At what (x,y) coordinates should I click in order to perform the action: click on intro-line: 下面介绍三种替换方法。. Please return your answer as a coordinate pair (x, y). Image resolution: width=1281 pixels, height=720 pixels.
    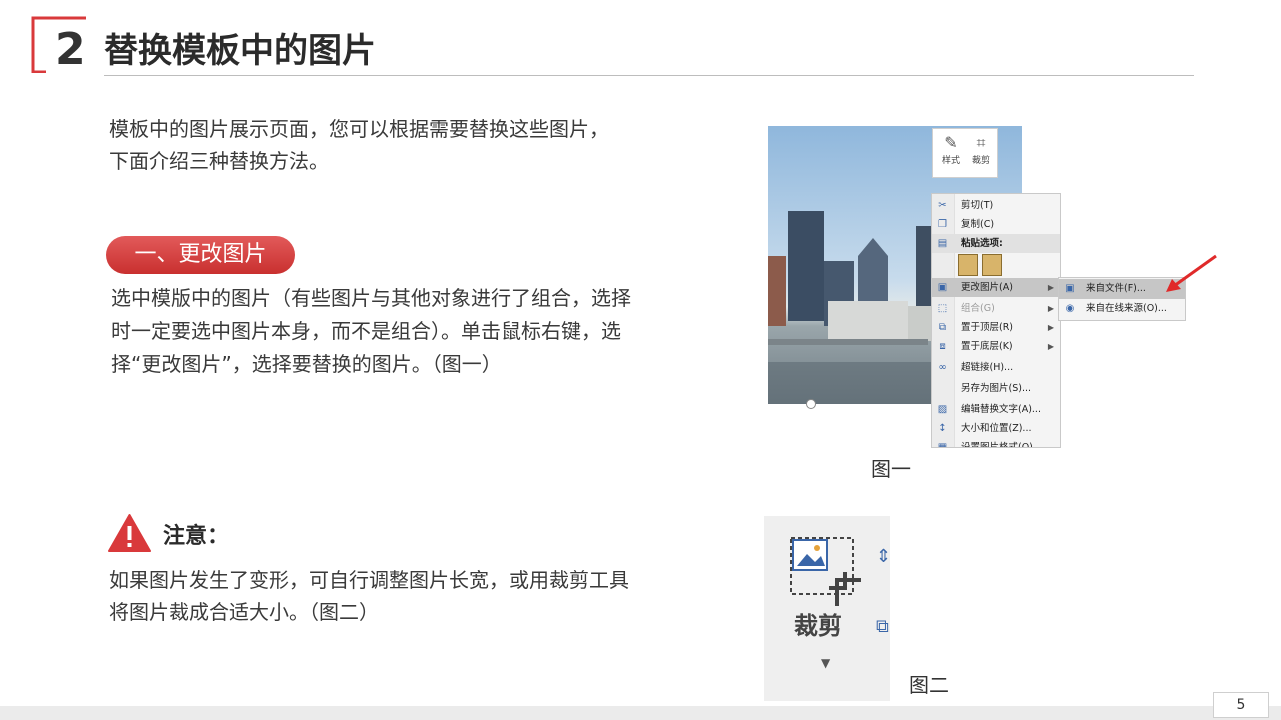
    Looking at the image, I should click on (219, 161).